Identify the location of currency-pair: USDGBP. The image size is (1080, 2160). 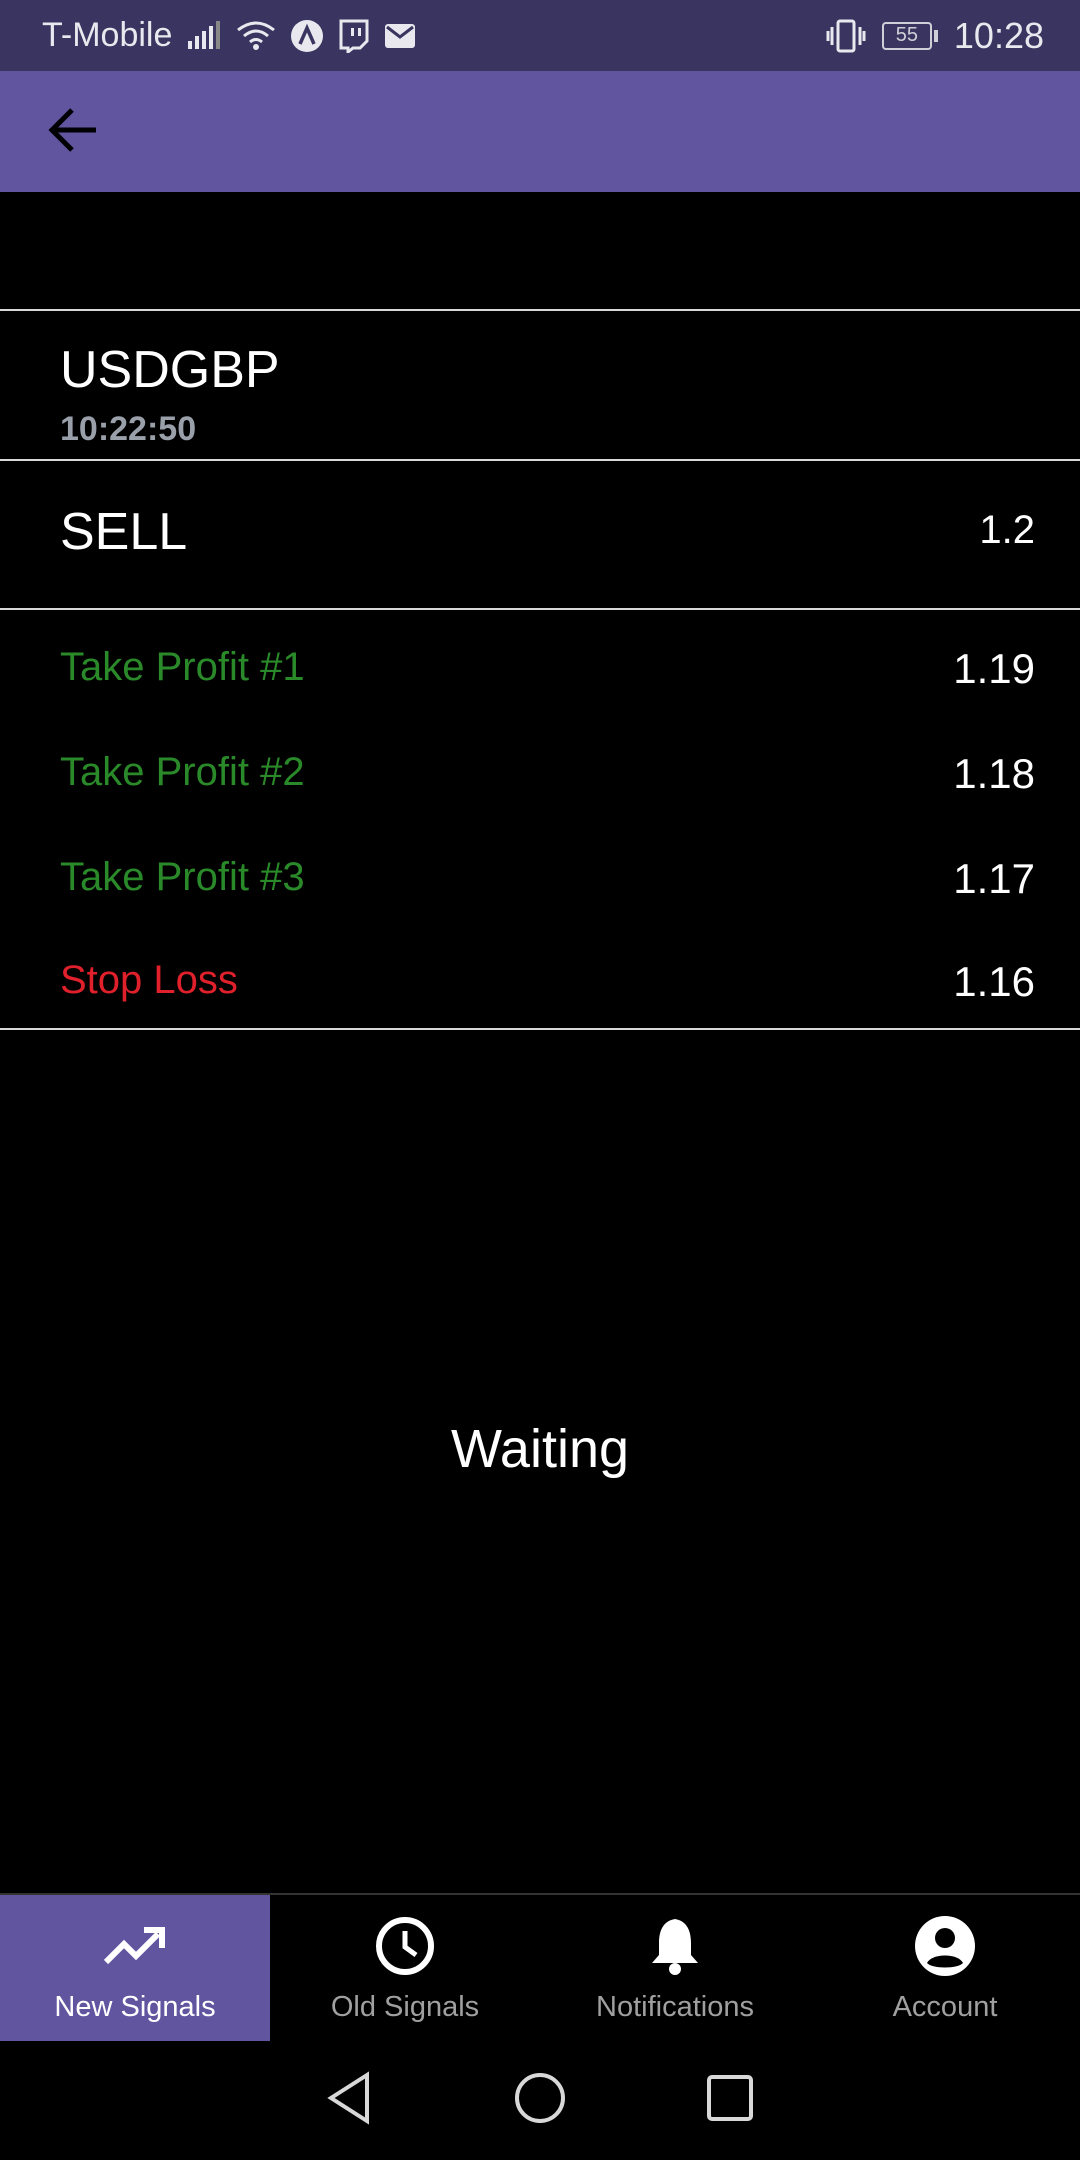
(170, 370).